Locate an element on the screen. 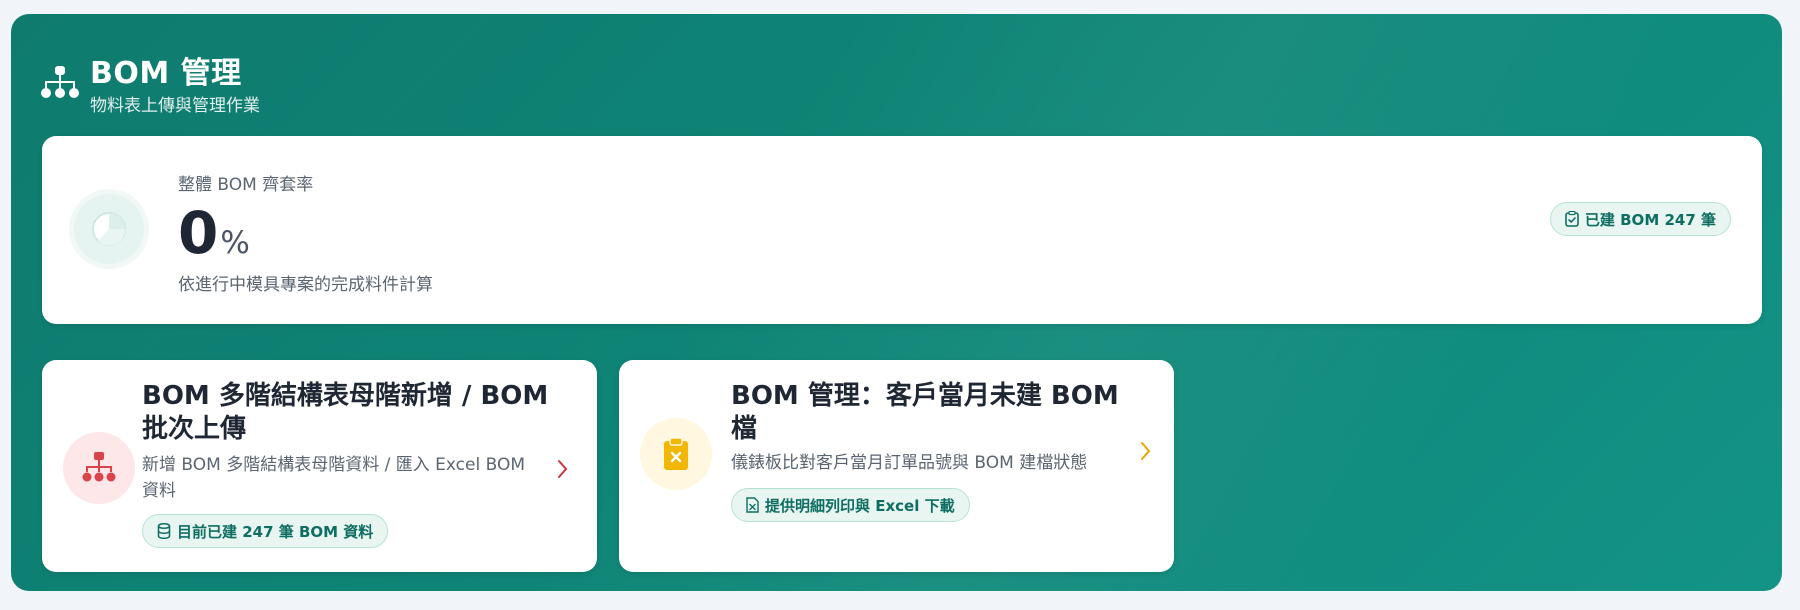 The height and width of the screenshot is (610, 1800). rate-label: 整體 BOM 齊套率 is located at coordinates (246, 185).